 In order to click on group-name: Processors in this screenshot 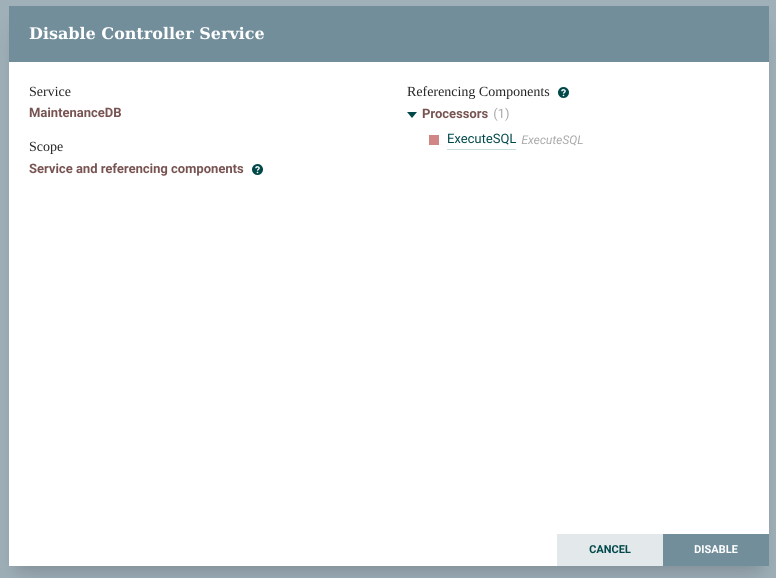, I will do `click(455, 115)`.